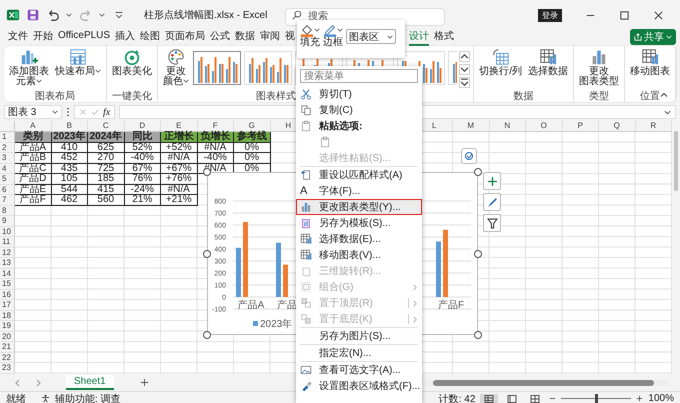 This screenshot has width=680, height=403. What do you see at coordinates (142, 169) in the screenshot?
I see `table-cell: 67%` at bounding box center [142, 169].